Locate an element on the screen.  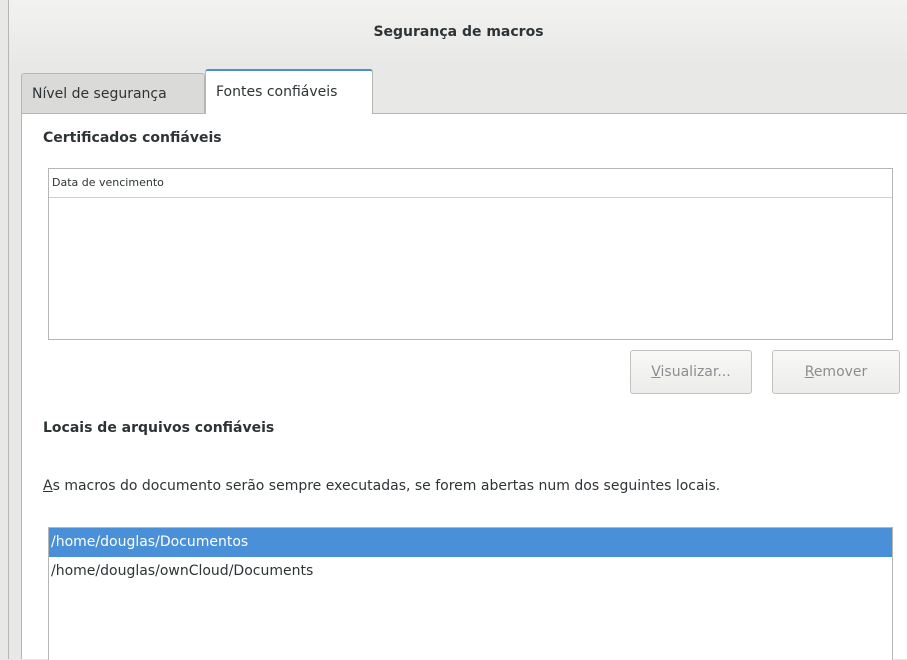
title-bar: Segurança de macros is located at coordinates (458, 34).